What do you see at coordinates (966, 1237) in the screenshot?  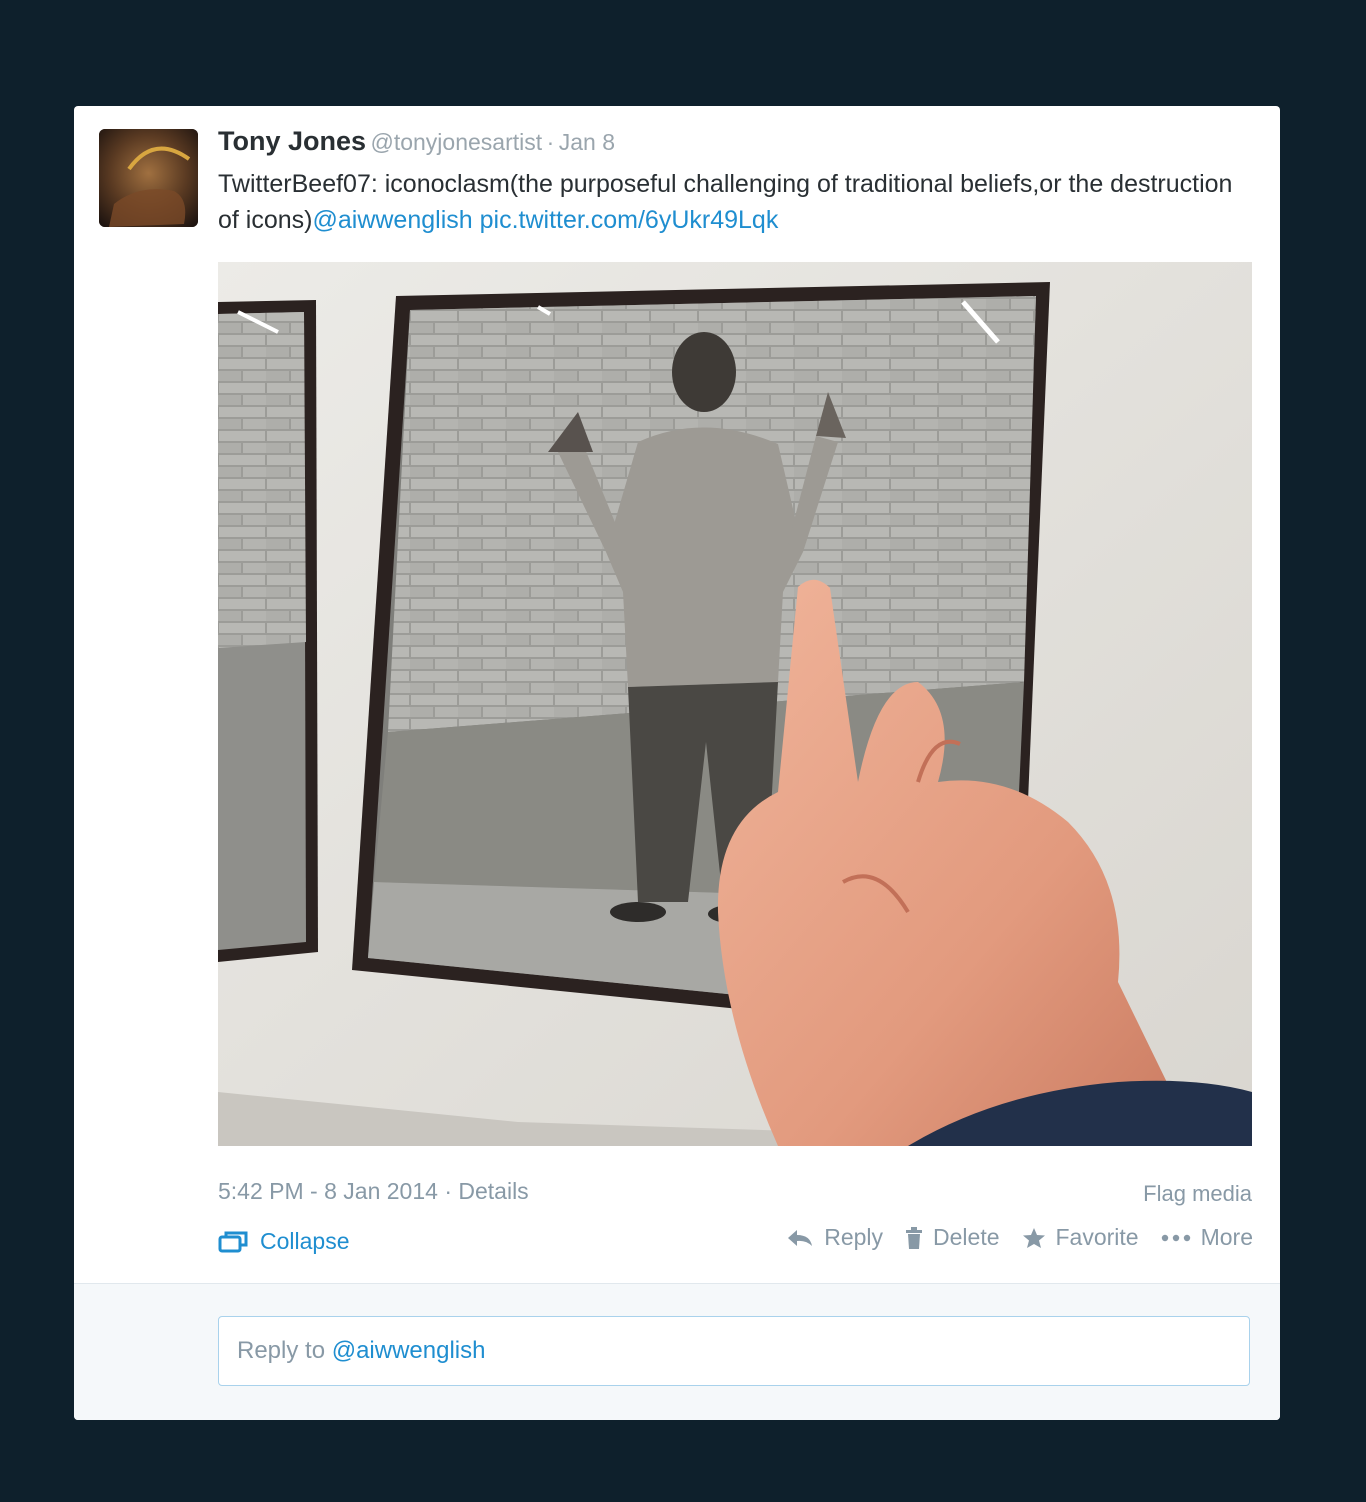 I see `delete-label: Delete` at bounding box center [966, 1237].